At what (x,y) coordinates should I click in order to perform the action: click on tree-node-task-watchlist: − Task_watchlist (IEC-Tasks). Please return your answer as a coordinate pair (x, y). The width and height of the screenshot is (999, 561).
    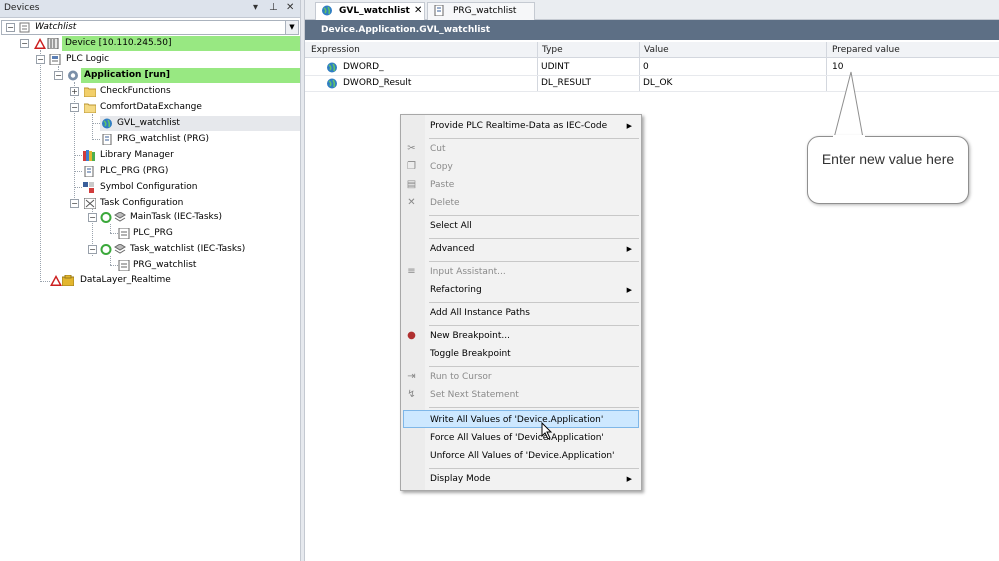
    Looking at the image, I should click on (194, 249).